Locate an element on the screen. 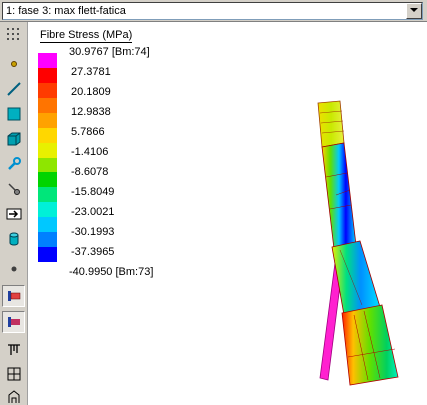  upper-segment is located at coordinates (331, 124).